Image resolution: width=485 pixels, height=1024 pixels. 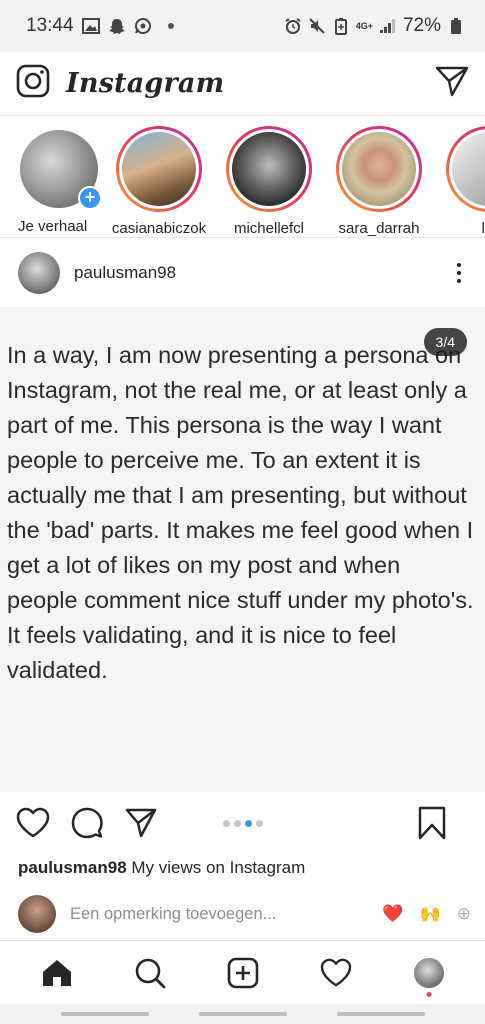 I want to click on post-actions, so click(x=242, y=823).